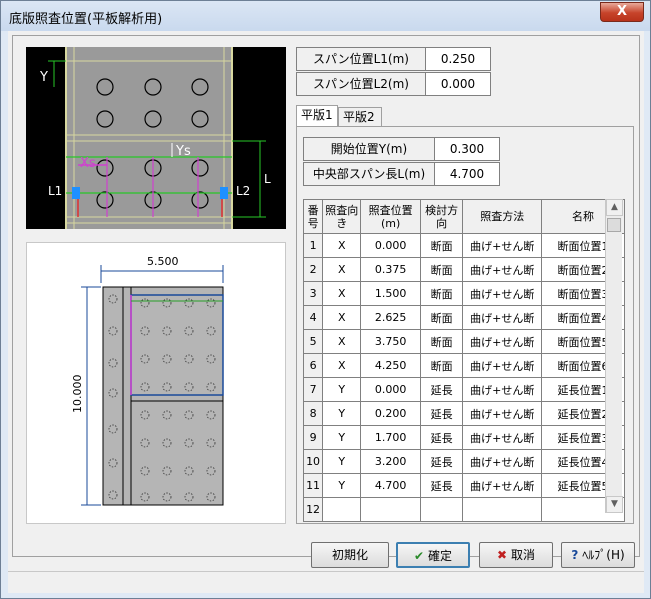 The width and height of the screenshot is (651, 599). I want to click on cell-pos: 1.500, so click(390, 293).